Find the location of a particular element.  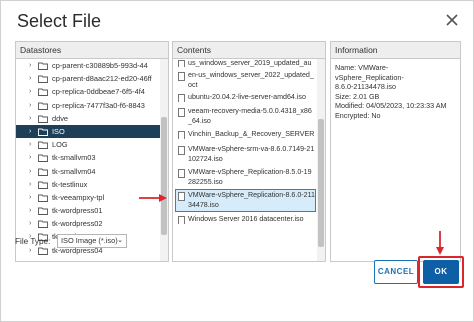

info-line: Modified: 04/05/2023, 10:23:33 AM is located at coordinates (391, 106).